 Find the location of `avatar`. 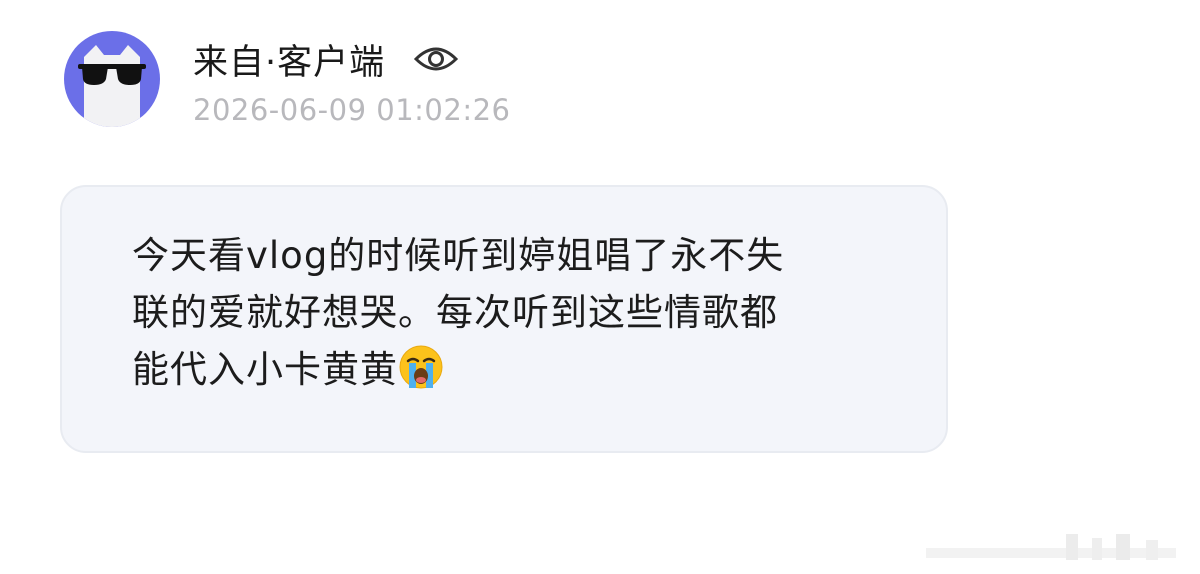

avatar is located at coordinates (112, 79).